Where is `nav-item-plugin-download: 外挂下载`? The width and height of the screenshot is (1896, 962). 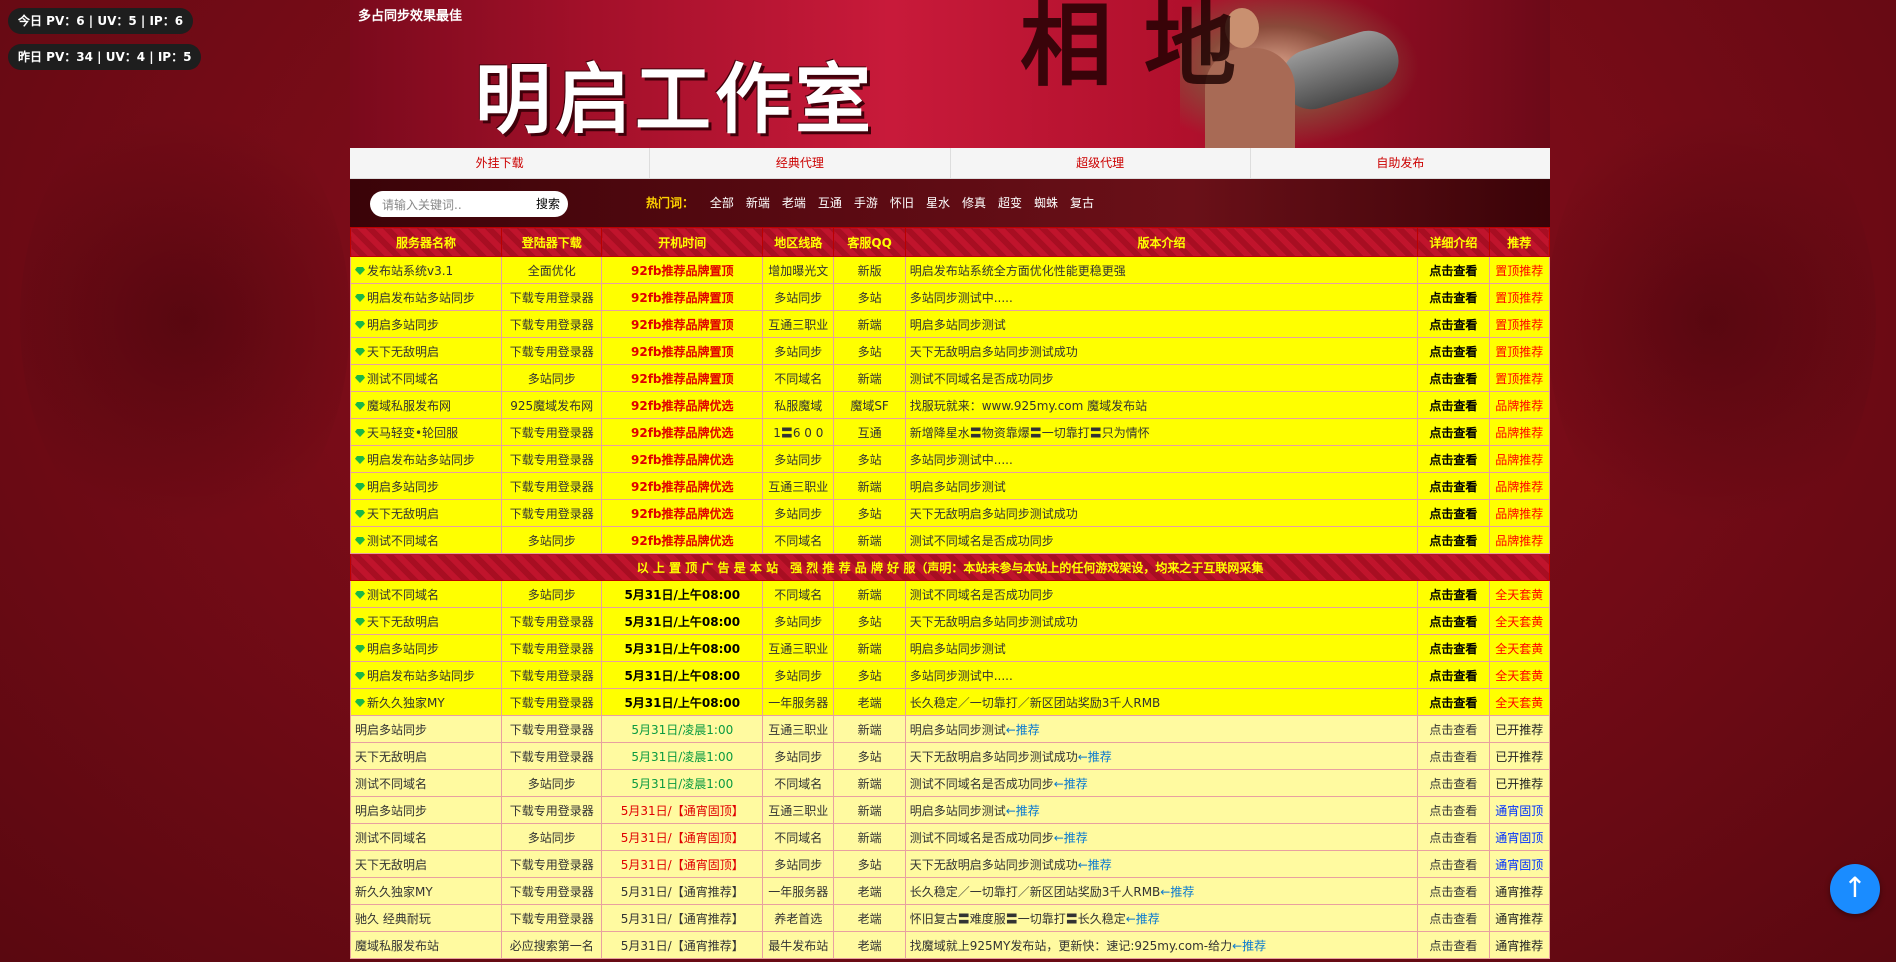 nav-item-plugin-download: 外挂下载 is located at coordinates (500, 163).